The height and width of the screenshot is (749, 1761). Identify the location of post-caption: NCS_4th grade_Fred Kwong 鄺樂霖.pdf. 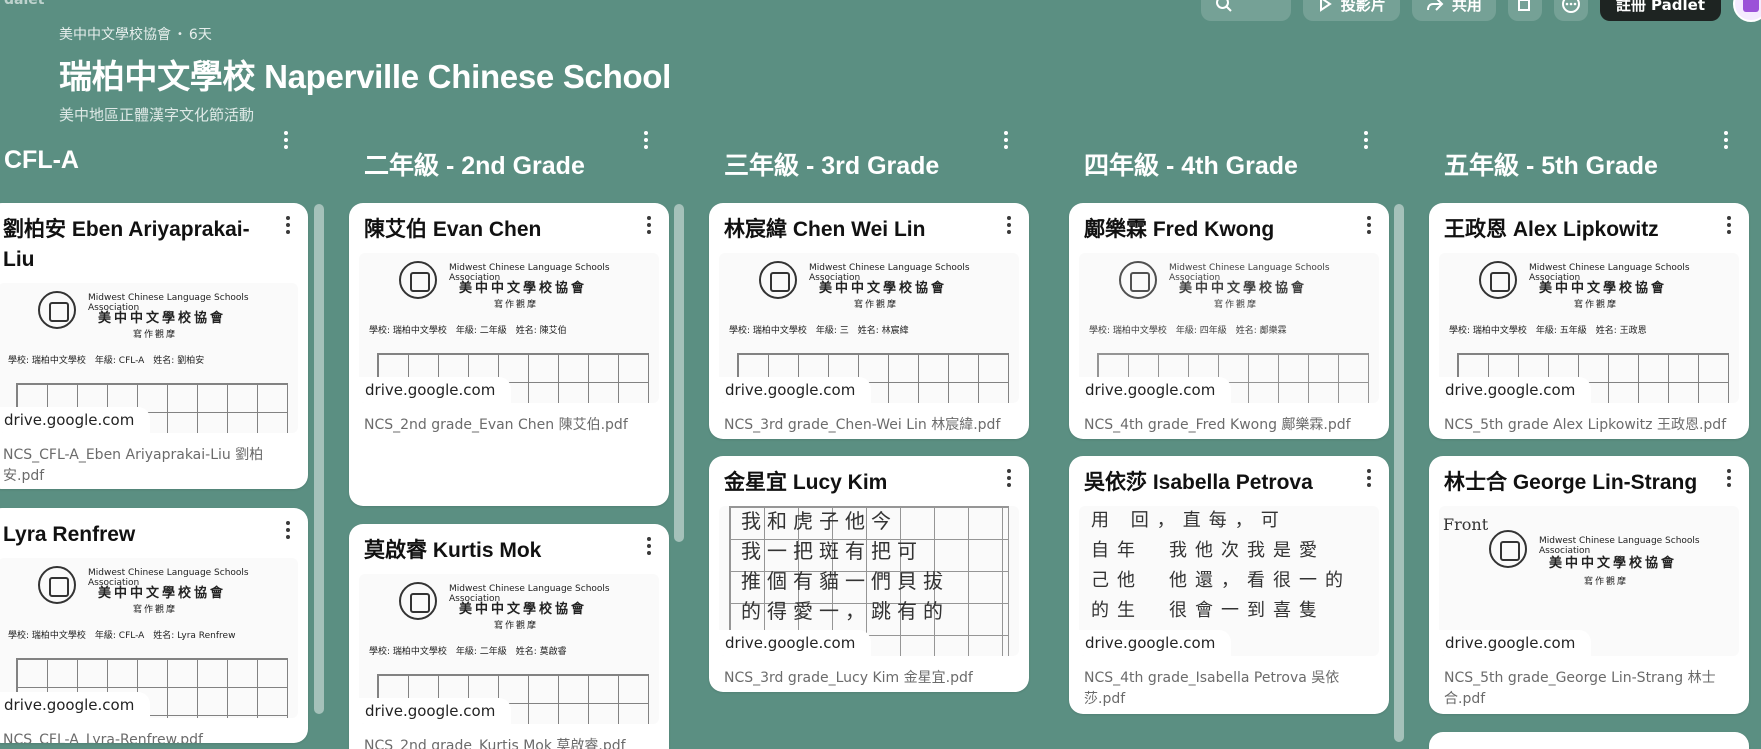
(1217, 425).